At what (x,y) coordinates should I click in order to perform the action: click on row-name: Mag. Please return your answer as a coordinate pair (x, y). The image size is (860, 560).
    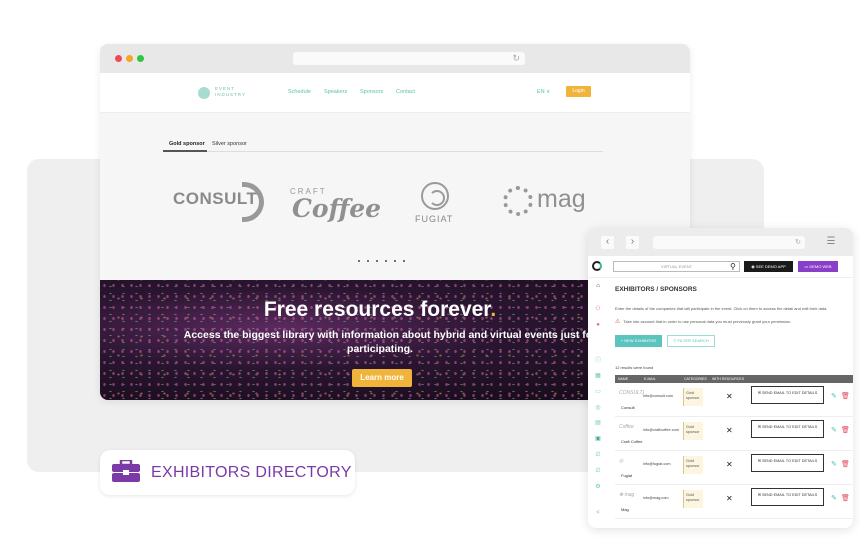
    Looking at the image, I should click on (625, 509).